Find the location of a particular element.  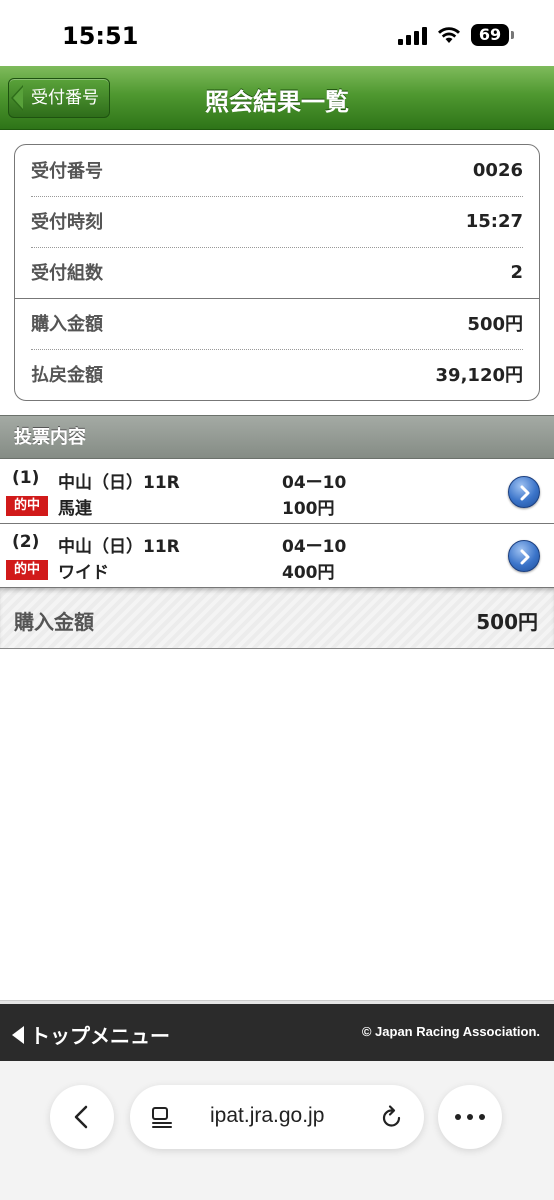

wifi-icon is located at coordinates (449, 35).